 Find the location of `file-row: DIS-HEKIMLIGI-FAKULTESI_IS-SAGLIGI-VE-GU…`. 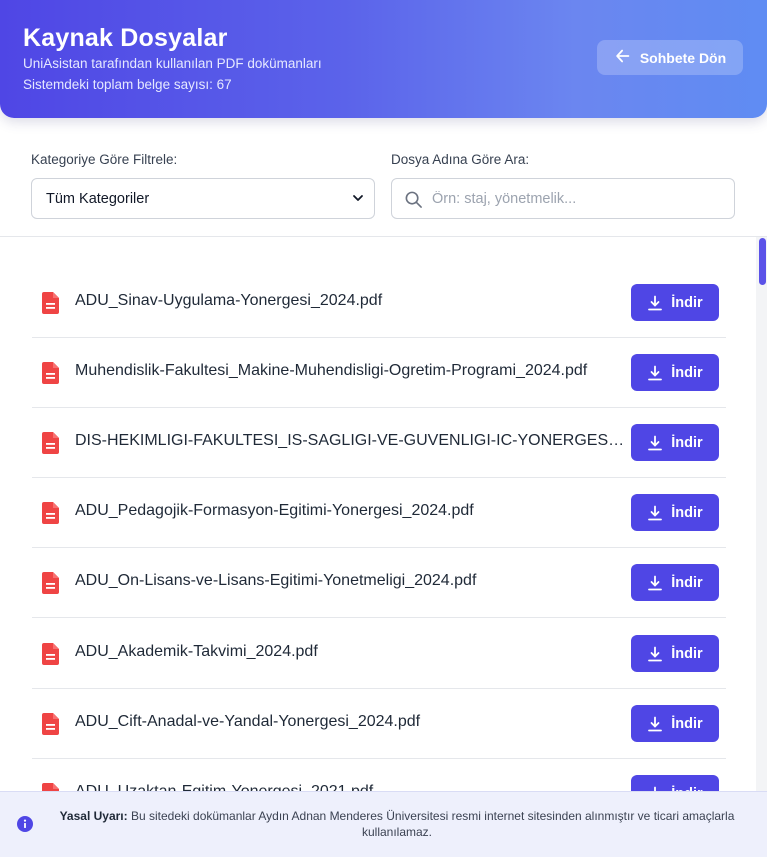

file-row: DIS-HEKIMLIGI-FAKULTESI_IS-SAGLIGI-VE-GU… is located at coordinates (379, 443).